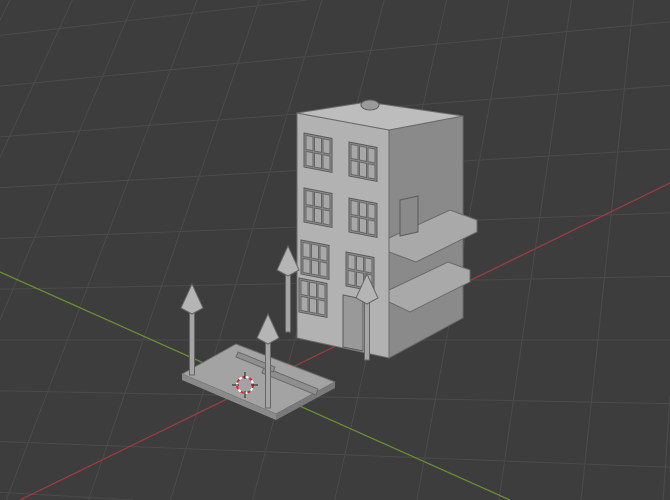 Image resolution: width=670 pixels, height=500 pixels. What do you see at coordinates (353, 323) in the screenshot?
I see `front-door` at bounding box center [353, 323].